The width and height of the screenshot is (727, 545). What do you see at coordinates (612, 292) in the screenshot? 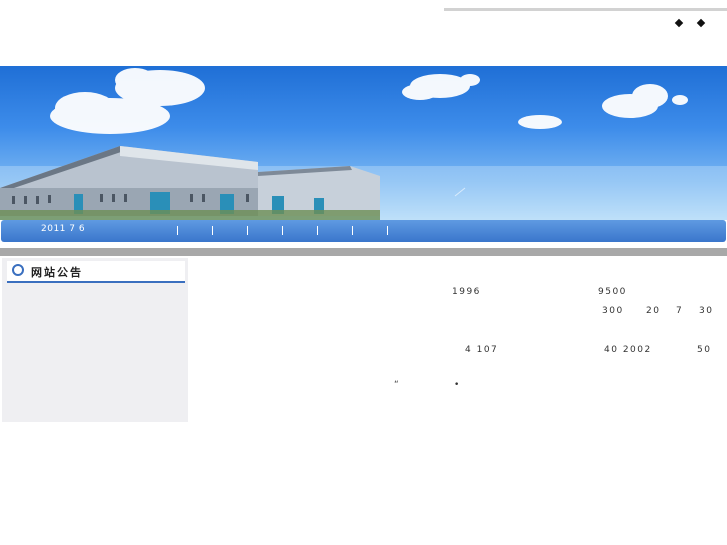
I see `content-number: 9500` at bounding box center [612, 292].